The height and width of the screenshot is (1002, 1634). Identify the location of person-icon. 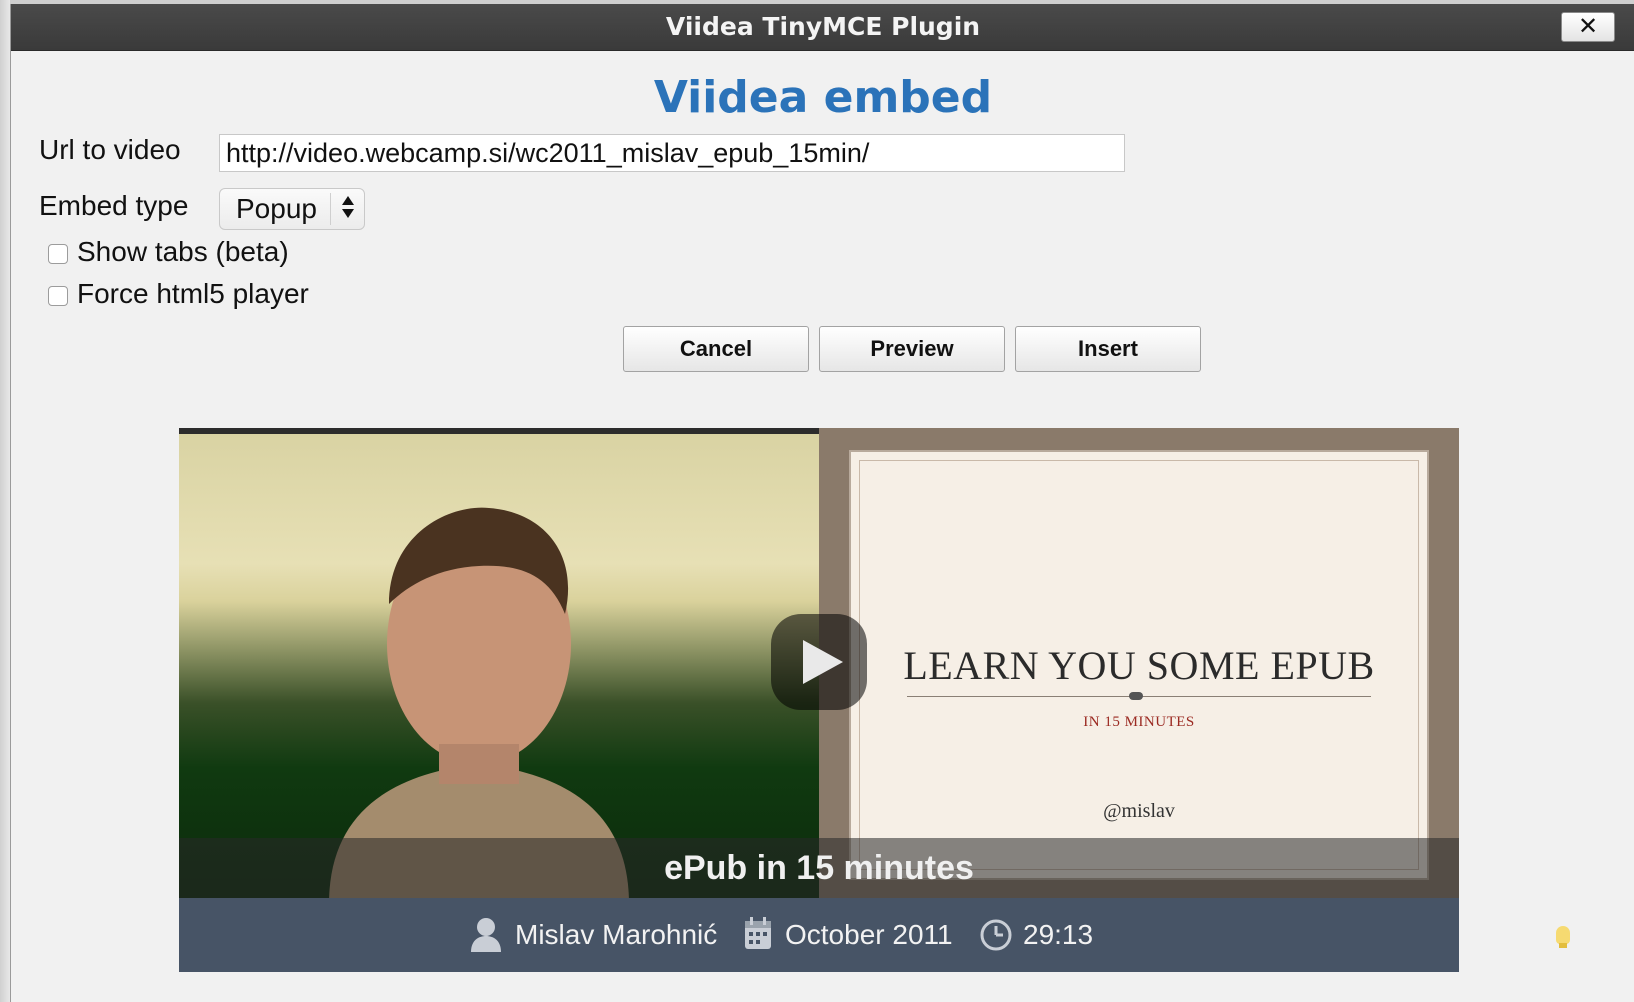
(486, 935).